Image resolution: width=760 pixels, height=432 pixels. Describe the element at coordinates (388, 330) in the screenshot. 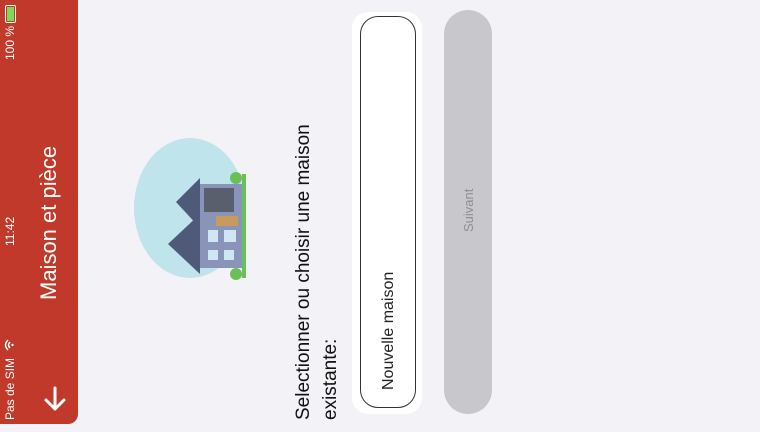

I see `new-house-label: Nouvelle maison` at that location.